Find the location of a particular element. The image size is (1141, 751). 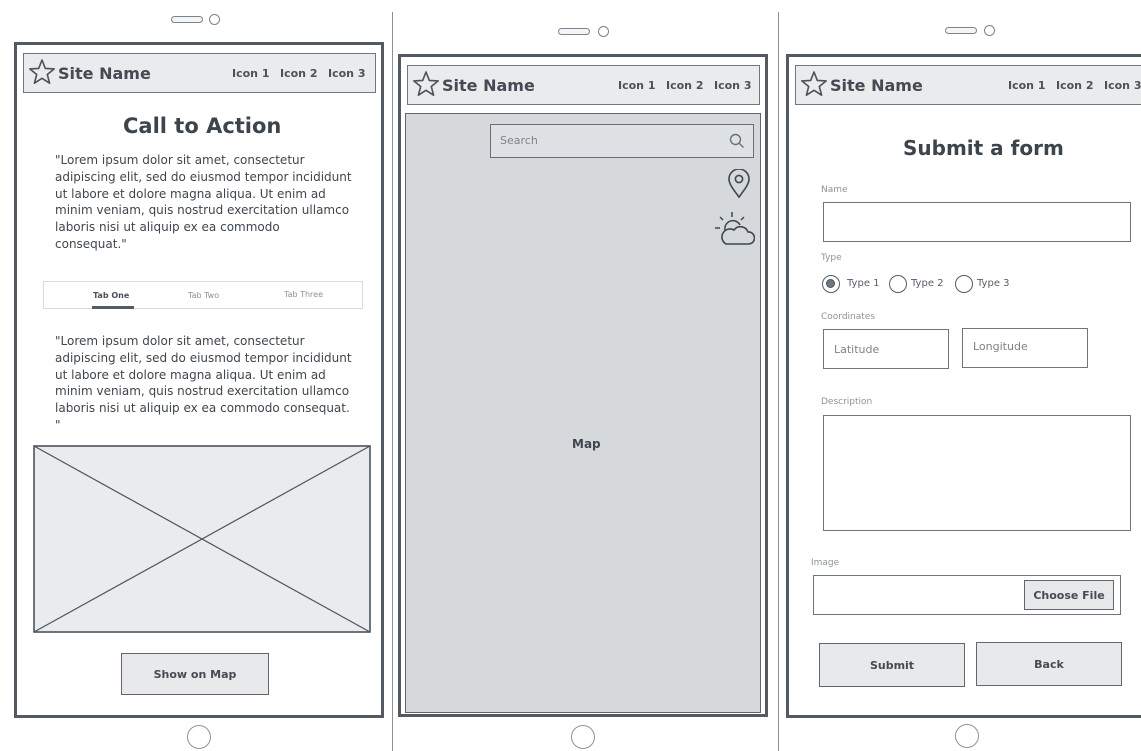

tab-bar: Tab One Tab Two Tab Three is located at coordinates (203, 295).